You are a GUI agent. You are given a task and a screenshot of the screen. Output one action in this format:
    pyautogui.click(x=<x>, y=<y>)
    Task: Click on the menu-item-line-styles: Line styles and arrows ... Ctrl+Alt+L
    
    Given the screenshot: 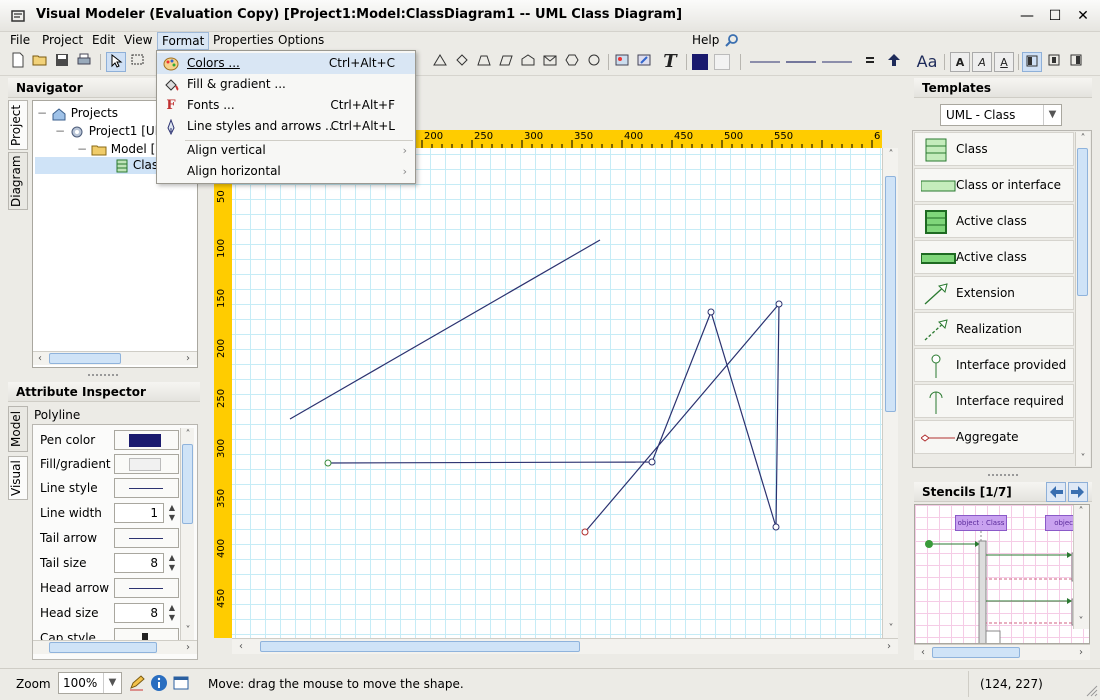 What is the action you would take?
    pyautogui.click(x=286, y=126)
    